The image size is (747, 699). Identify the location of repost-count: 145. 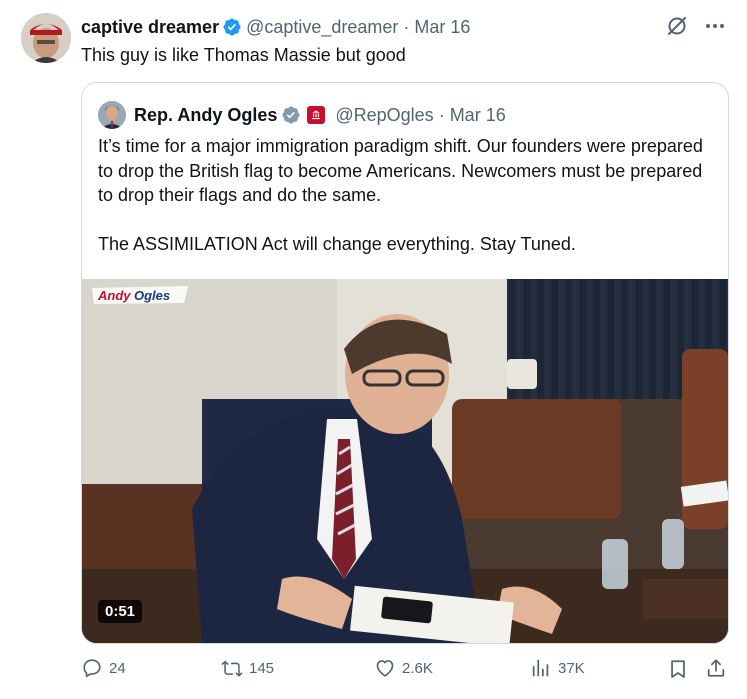
(262, 668).